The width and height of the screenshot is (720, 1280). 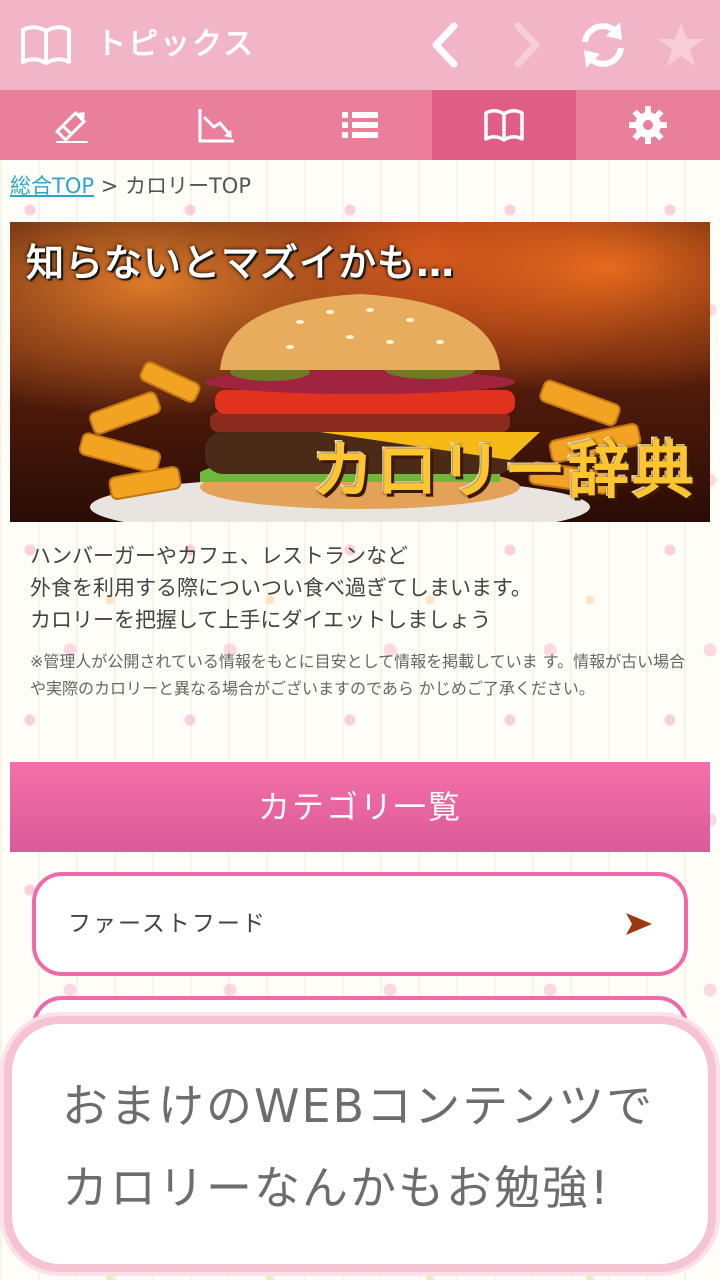 I want to click on tab-book, so click(x=504, y=125).